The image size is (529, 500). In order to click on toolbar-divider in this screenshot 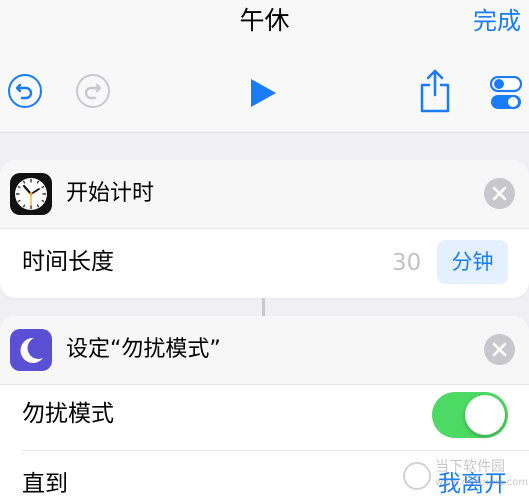, I will do `click(264, 132)`.